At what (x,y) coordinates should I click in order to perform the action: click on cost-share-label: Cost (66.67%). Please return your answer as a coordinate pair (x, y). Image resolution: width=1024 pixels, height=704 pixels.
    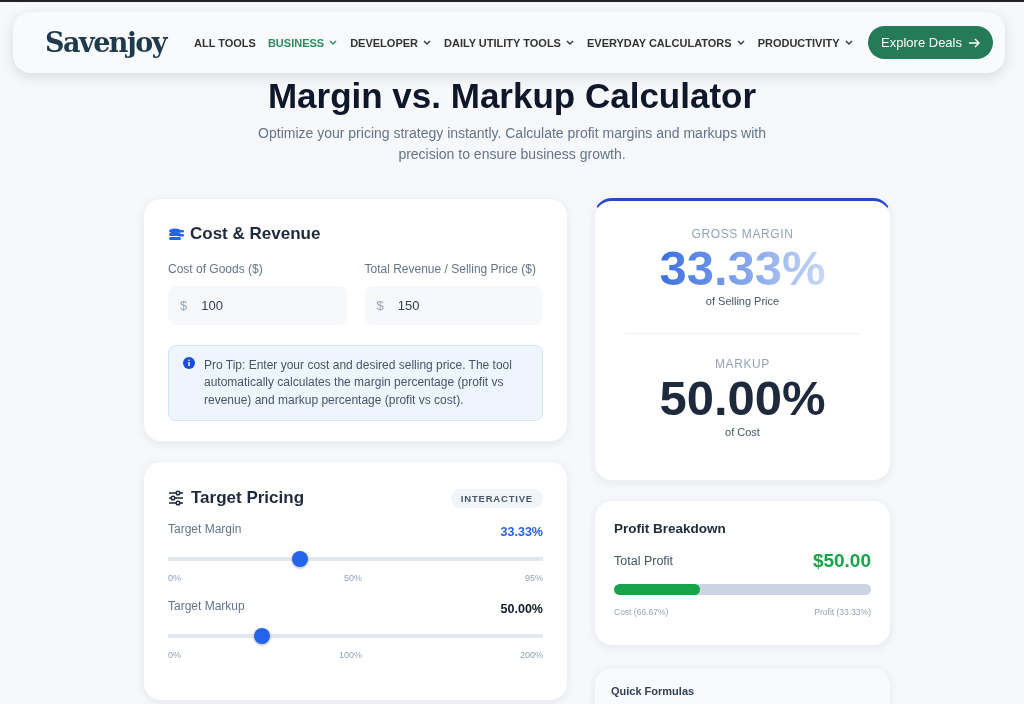
    Looking at the image, I should click on (641, 612).